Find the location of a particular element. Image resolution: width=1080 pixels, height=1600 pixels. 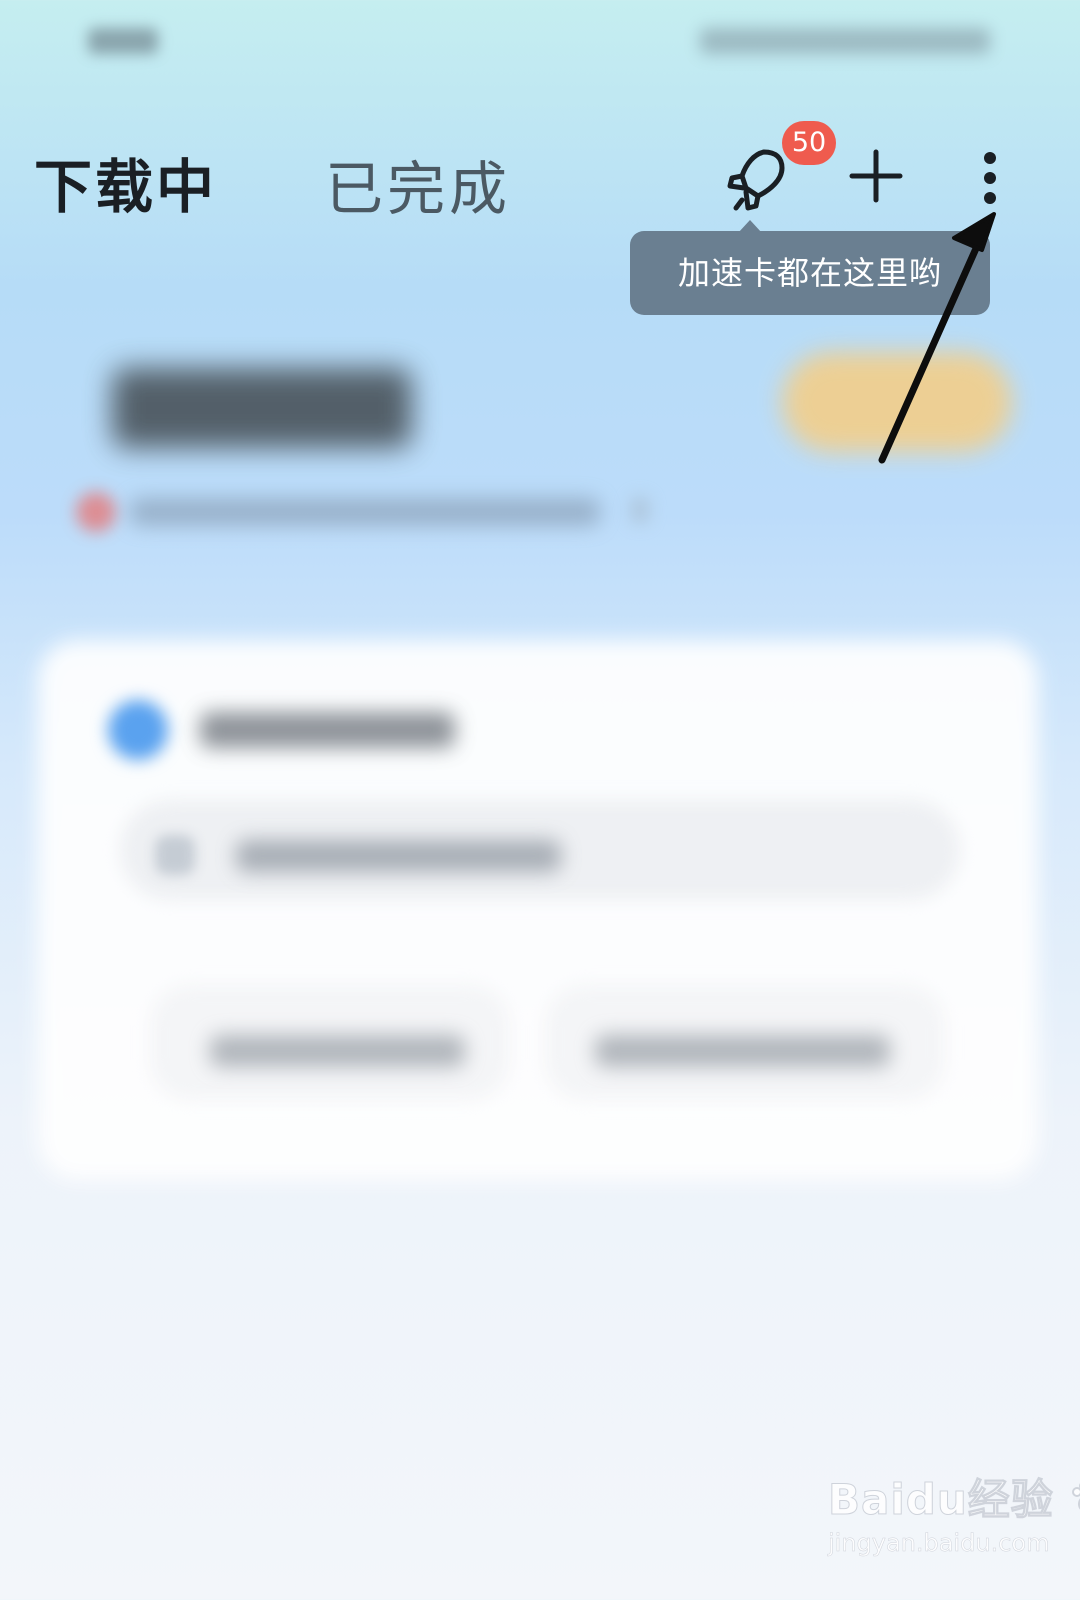

baidu-watermark: Baidu经验 jingyan.baidu.com is located at coordinates (954, 1511).